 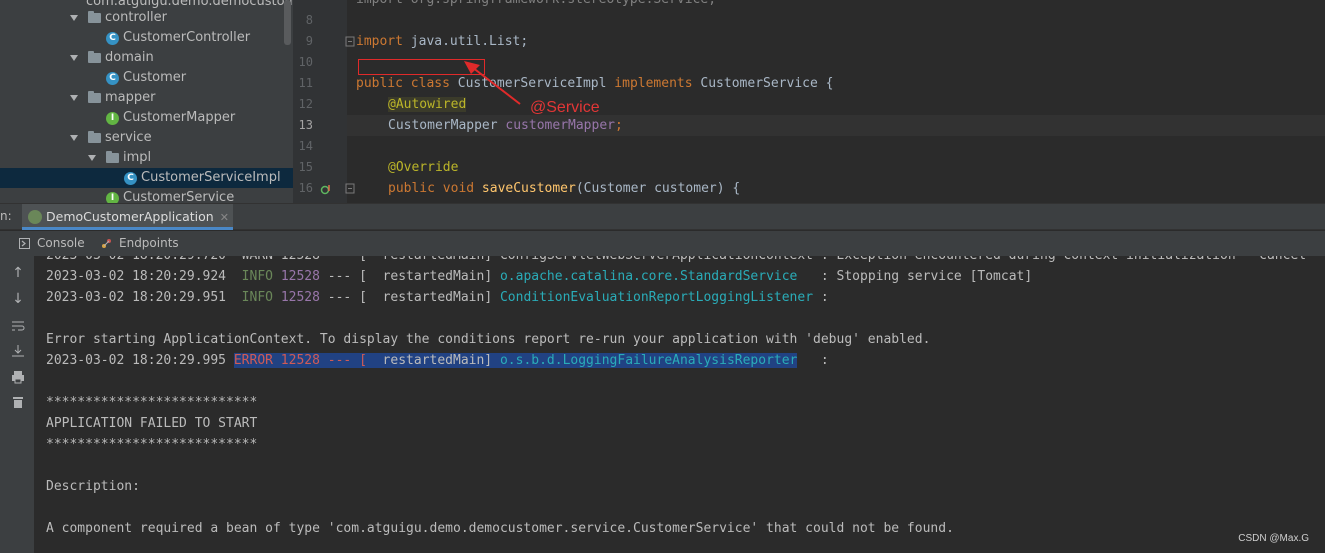 I want to click on run-label: n:, so click(x=6, y=216).